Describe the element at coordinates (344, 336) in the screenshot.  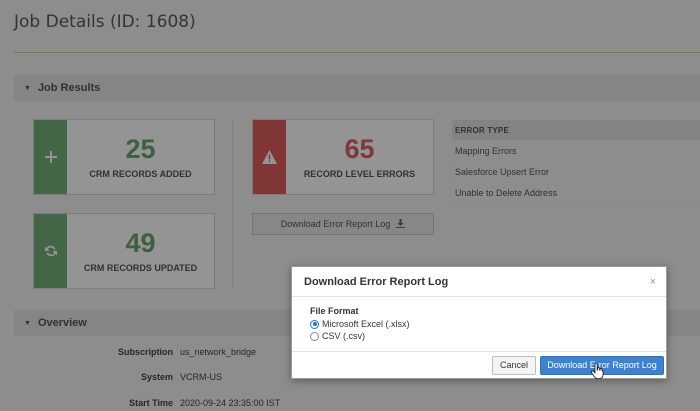
I see `radio-option-label: CSV (.csv)` at that location.